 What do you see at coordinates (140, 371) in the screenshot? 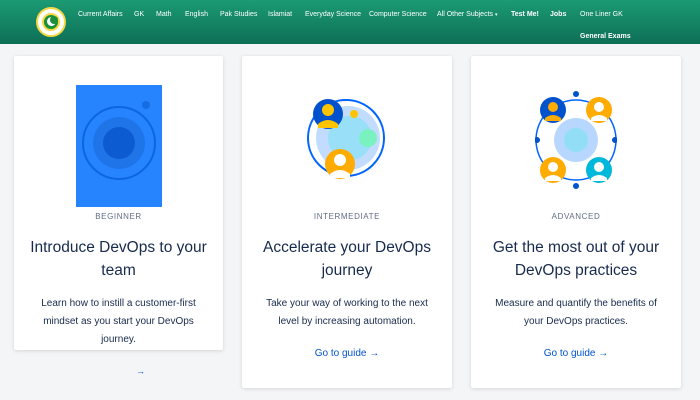
I see `go-to-guide-arrow-link: →` at bounding box center [140, 371].